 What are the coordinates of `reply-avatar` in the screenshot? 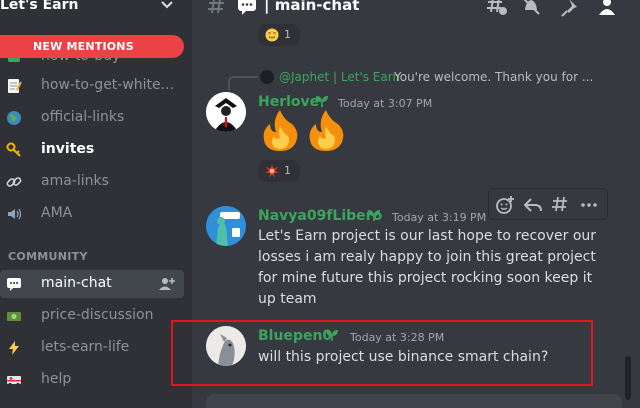 It's located at (267, 77).